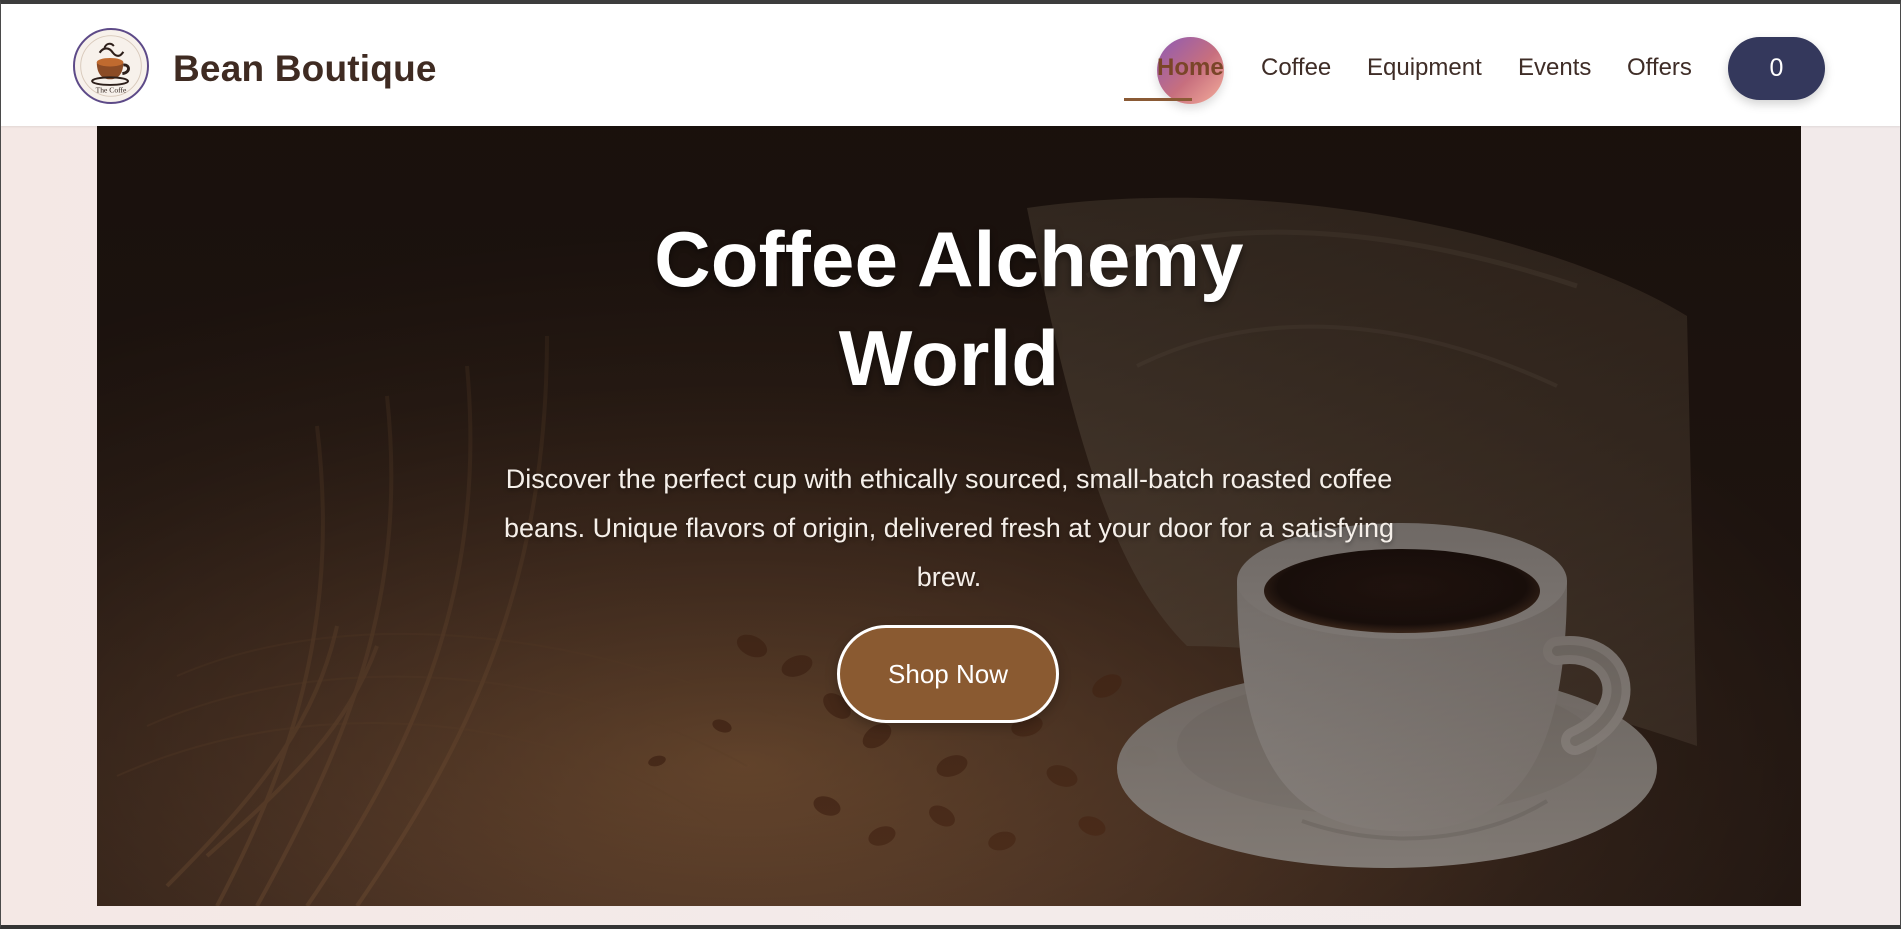  What do you see at coordinates (948, 674) in the screenshot?
I see `shop-now-button: Shop Now` at bounding box center [948, 674].